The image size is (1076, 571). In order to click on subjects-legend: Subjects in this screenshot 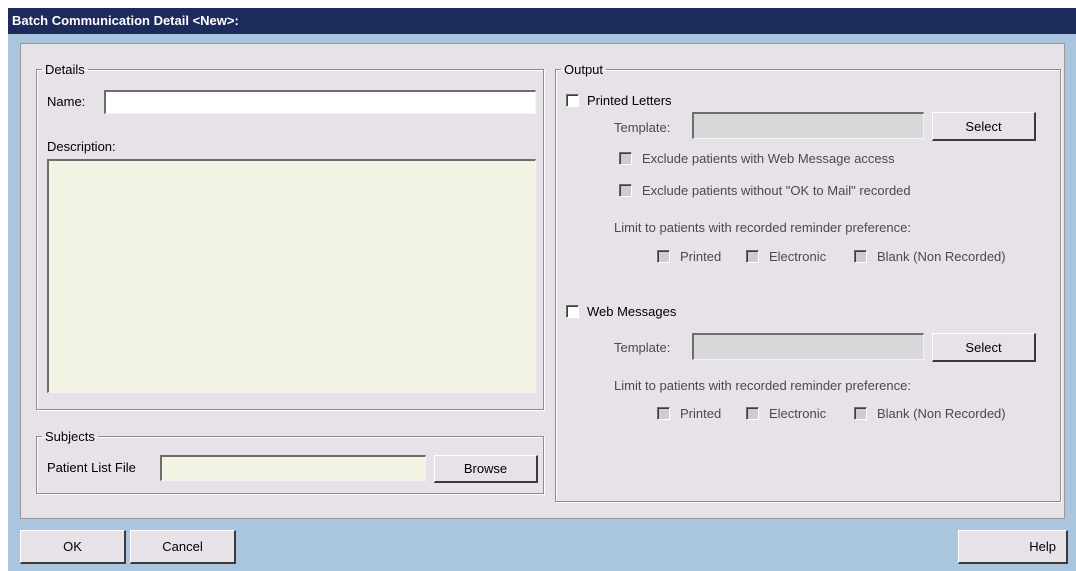, I will do `click(70, 436)`.